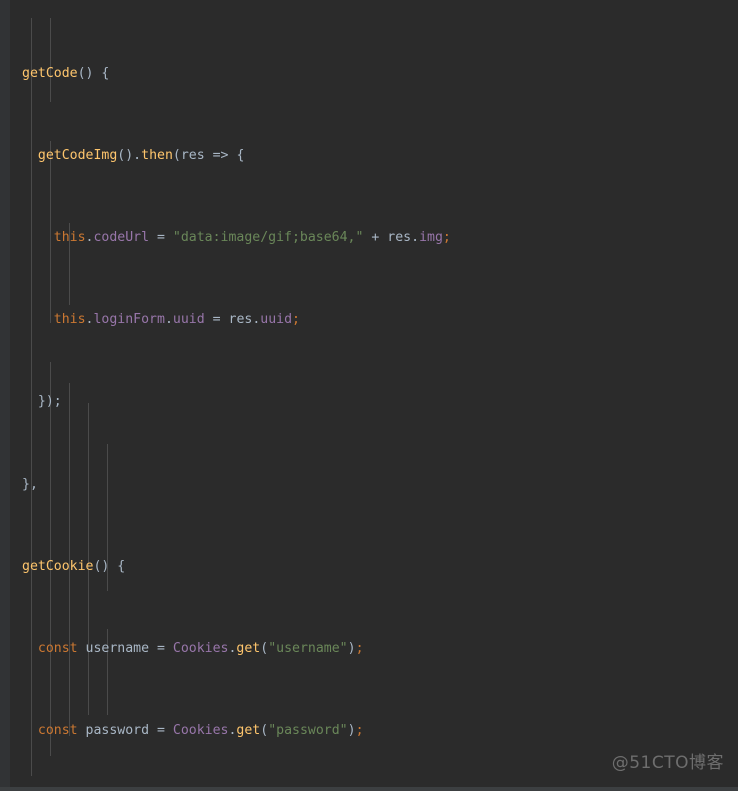  What do you see at coordinates (66, 73) in the screenshot?
I see `code-line: getCode() {` at bounding box center [66, 73].